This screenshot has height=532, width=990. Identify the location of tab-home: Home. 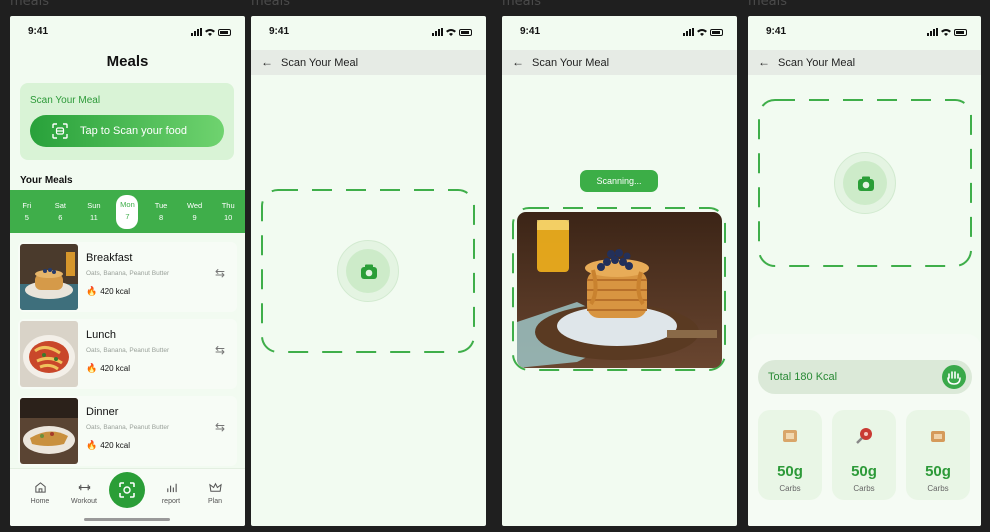
(40, 493).